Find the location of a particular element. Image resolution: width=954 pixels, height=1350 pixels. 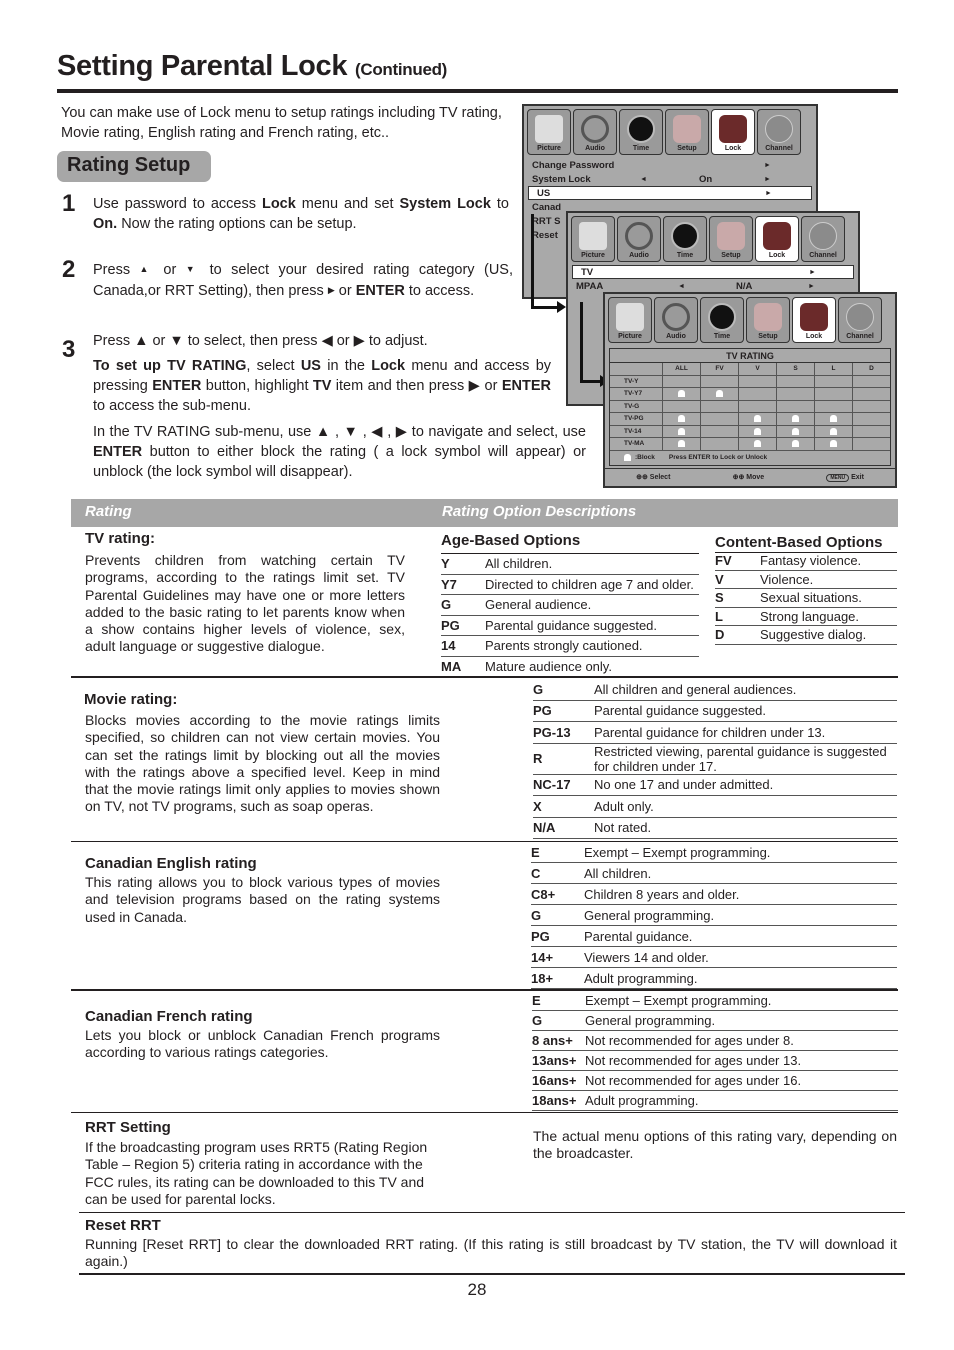

menu-item-mpaa: MPAA ◄ N/A ► is located at coordinates (713, 286).